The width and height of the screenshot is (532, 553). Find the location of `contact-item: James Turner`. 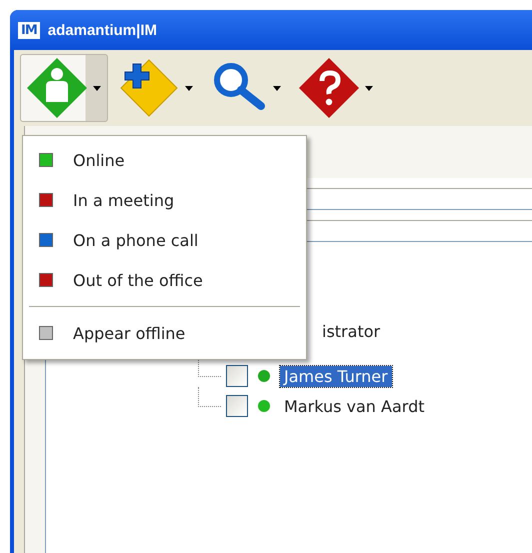

contact-item: James Turner is located at coordinates (336, 376).